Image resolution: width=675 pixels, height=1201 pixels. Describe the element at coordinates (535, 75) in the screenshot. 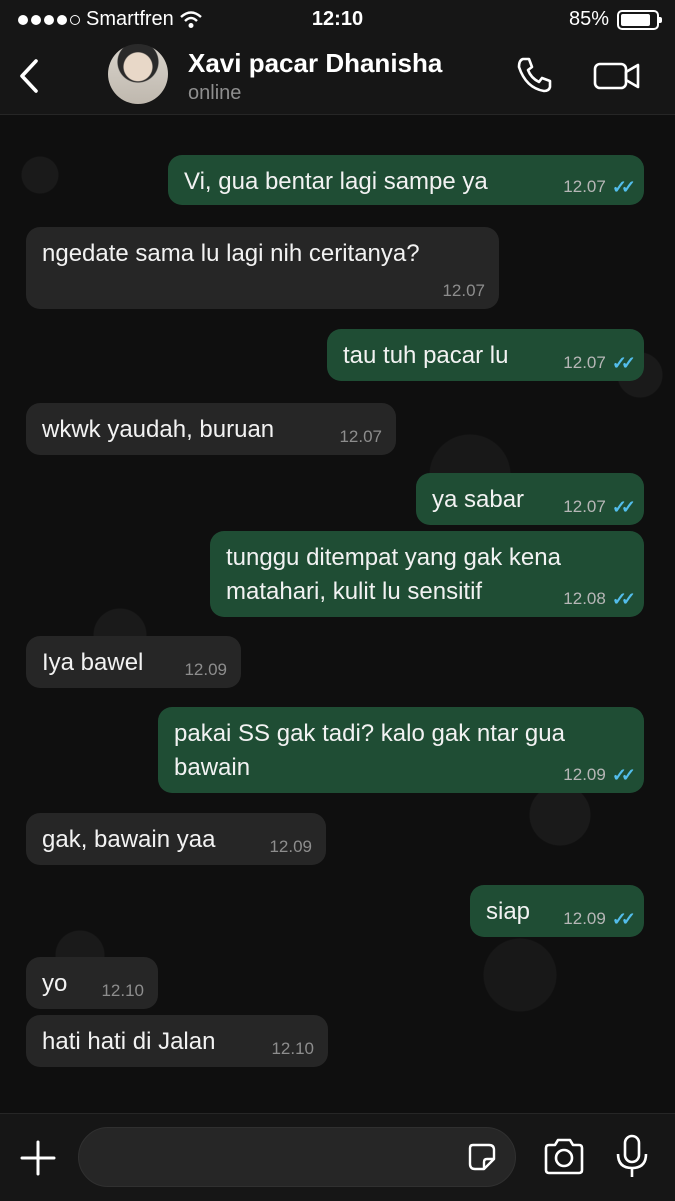

I see `phone-icon` at that location.